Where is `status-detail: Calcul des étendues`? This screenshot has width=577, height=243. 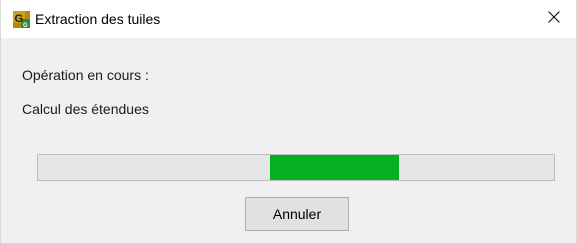 status-detail: Calcul des étendues is located at coordinates (85, 109).